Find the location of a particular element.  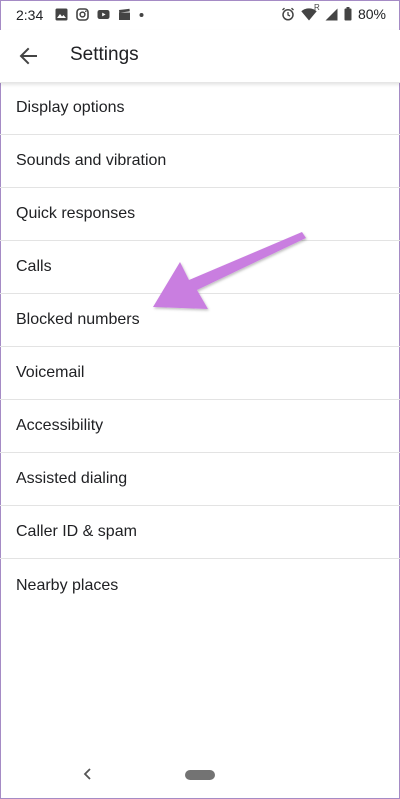

alarm-icon is located at coordinates (288, 14).